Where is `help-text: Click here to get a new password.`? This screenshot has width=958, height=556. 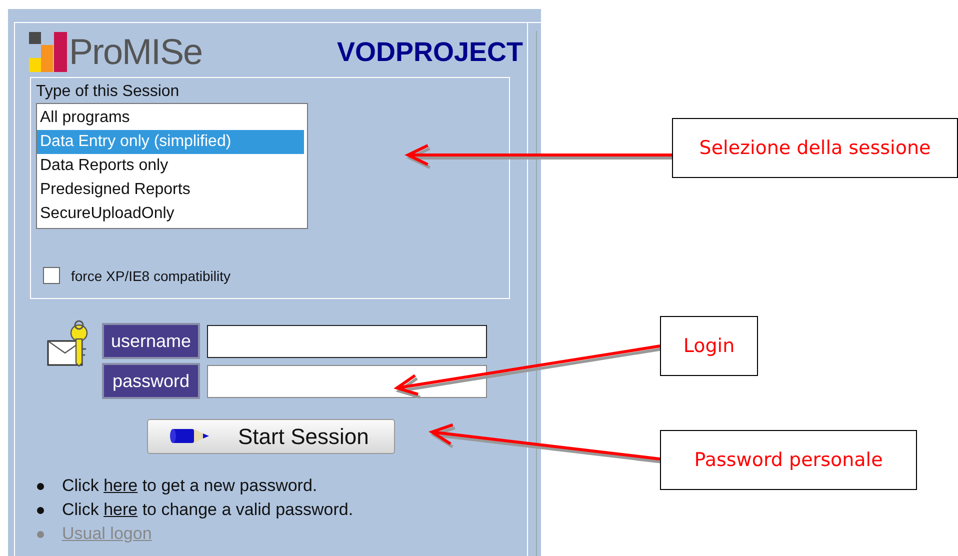 help-text: Click here to get a new password. is located at coordinates (190, 486).